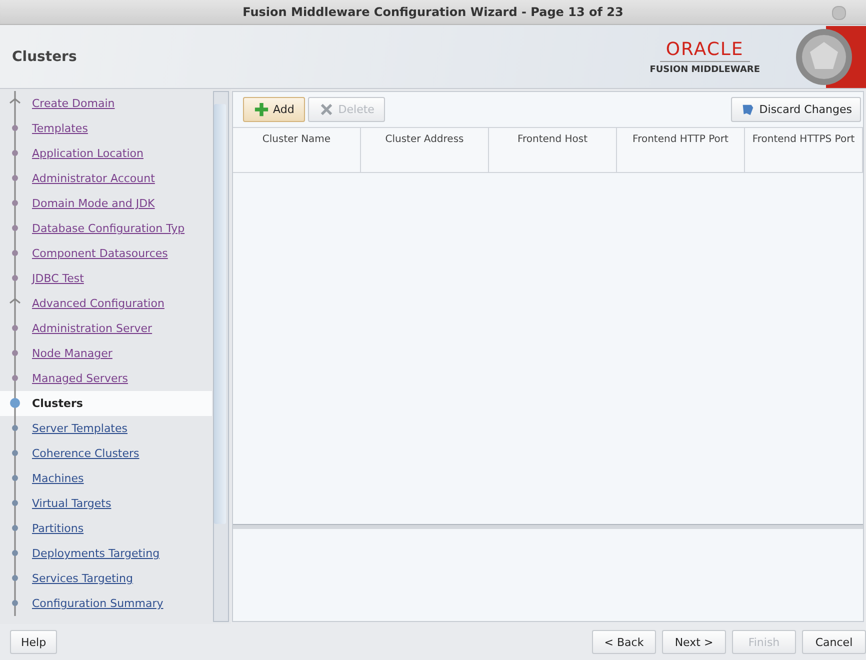 The width and height of the screenshot is (866, 660). What do you see at coordinates (60, 128) in the screenshot?
I see `step-link: Templates` at bounding box center [60, 128].